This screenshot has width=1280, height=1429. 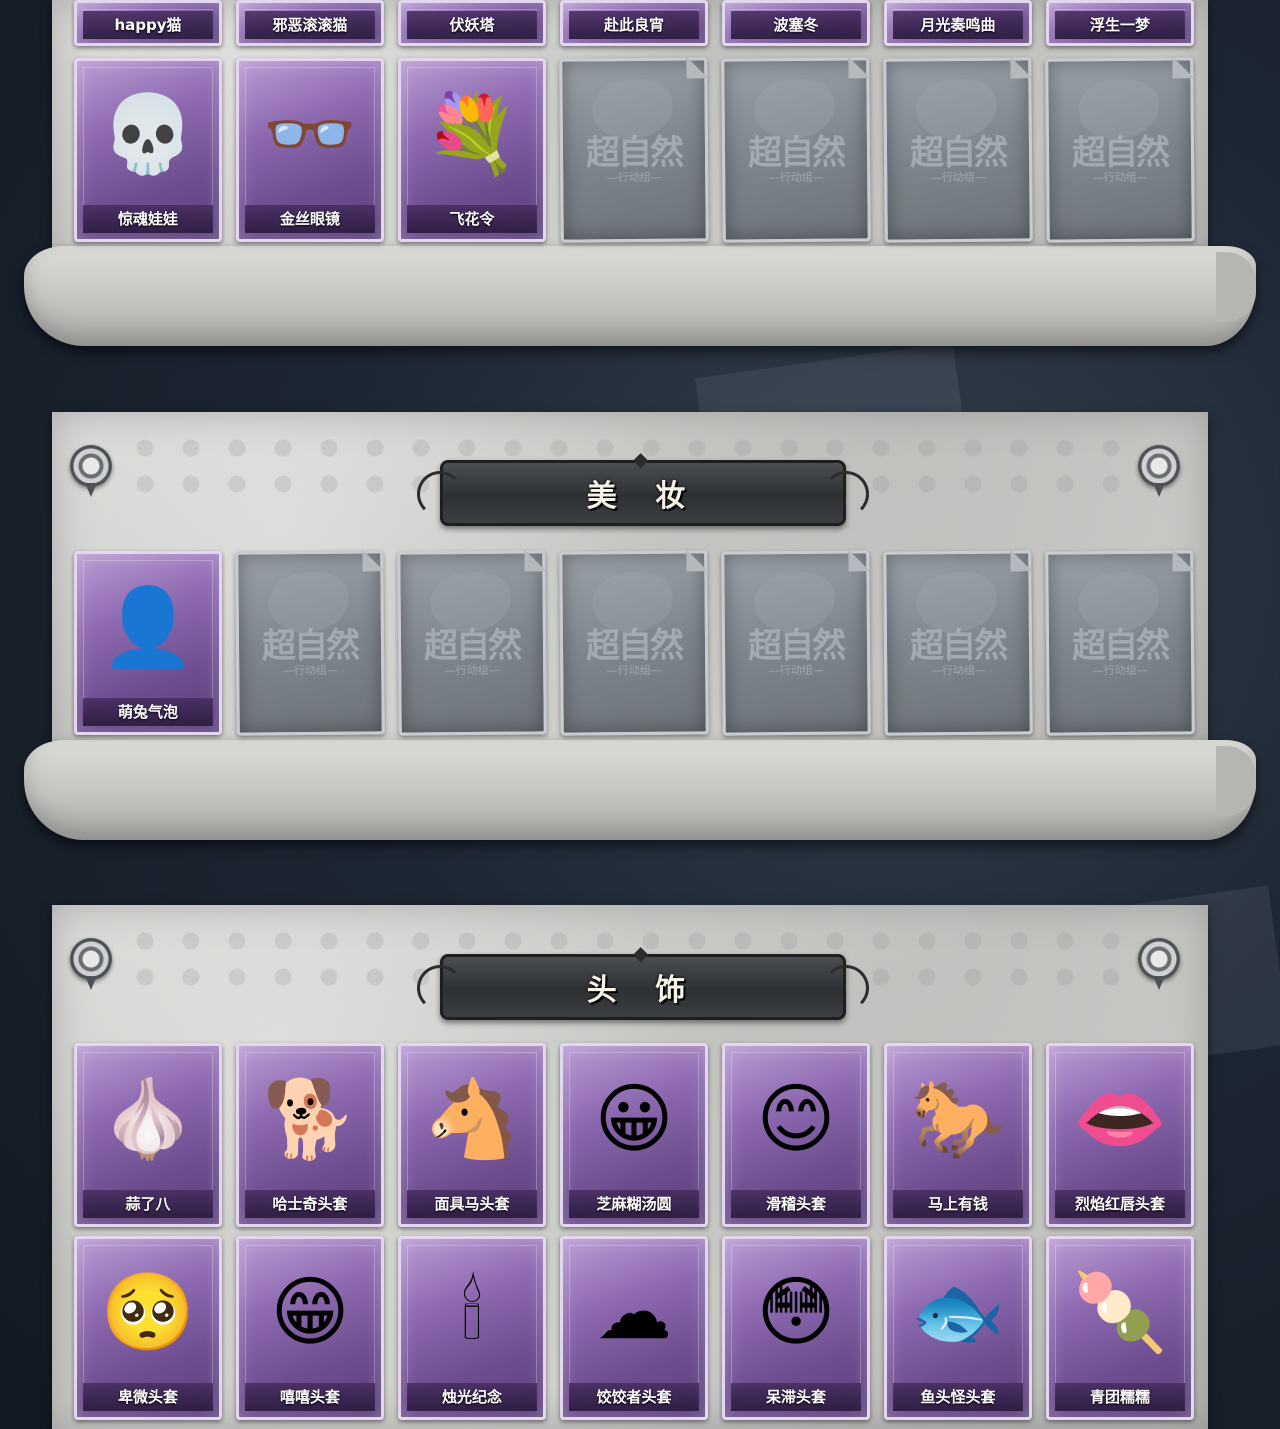 I want to click on grin-face-icon: 😁, so click(x=310, y=1311).